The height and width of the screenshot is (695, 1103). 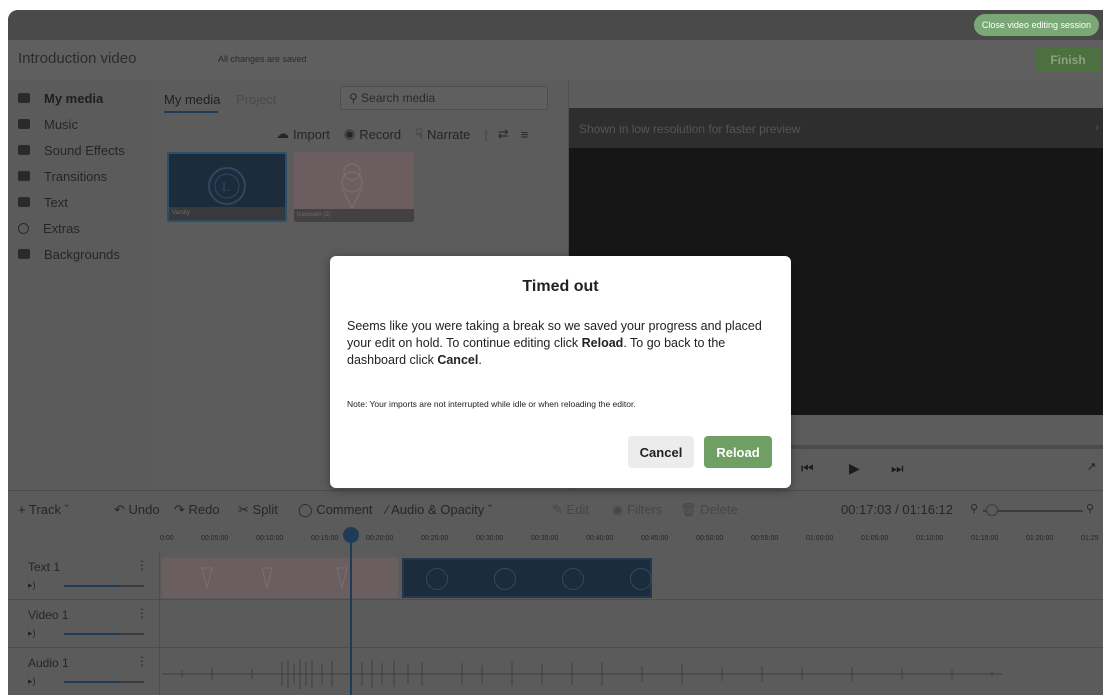 I want to click on pencil-icon: ✎, so click(x=557, y=509).